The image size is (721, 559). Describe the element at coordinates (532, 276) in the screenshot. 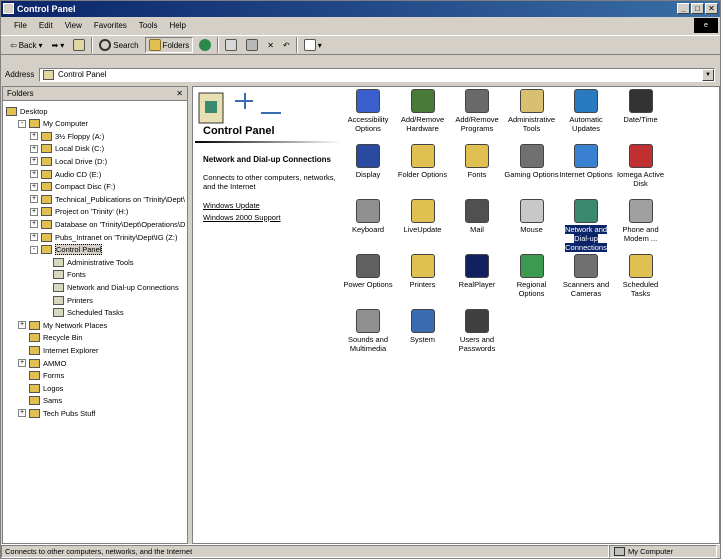

I see `control-panel-item: Regional Options` at that location.